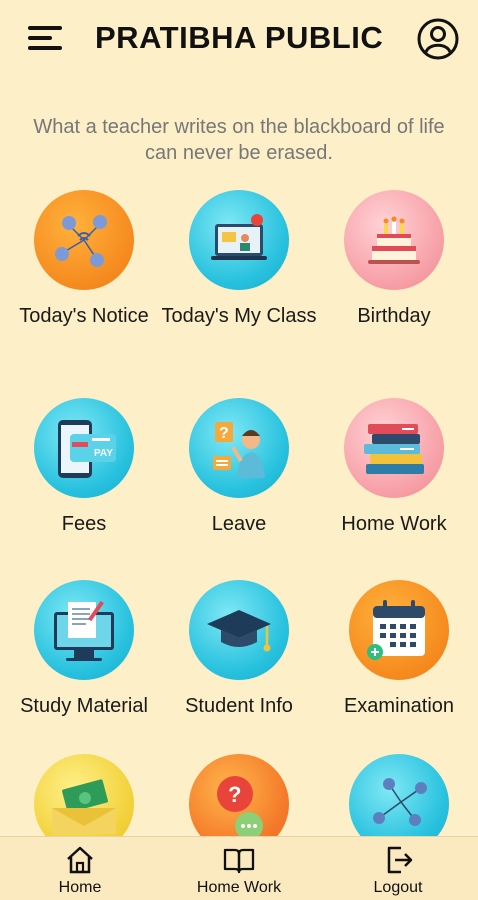  I want to click on network-notice-icon, so click(84, 240).